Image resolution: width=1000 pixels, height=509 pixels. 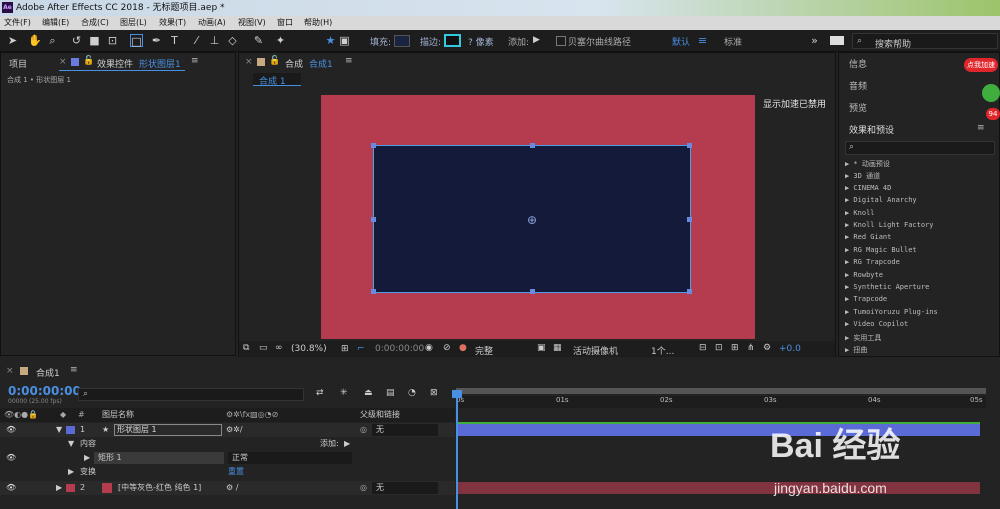 I want to click on anchor-point-icon: ⊕, so click(x=532, y=220).